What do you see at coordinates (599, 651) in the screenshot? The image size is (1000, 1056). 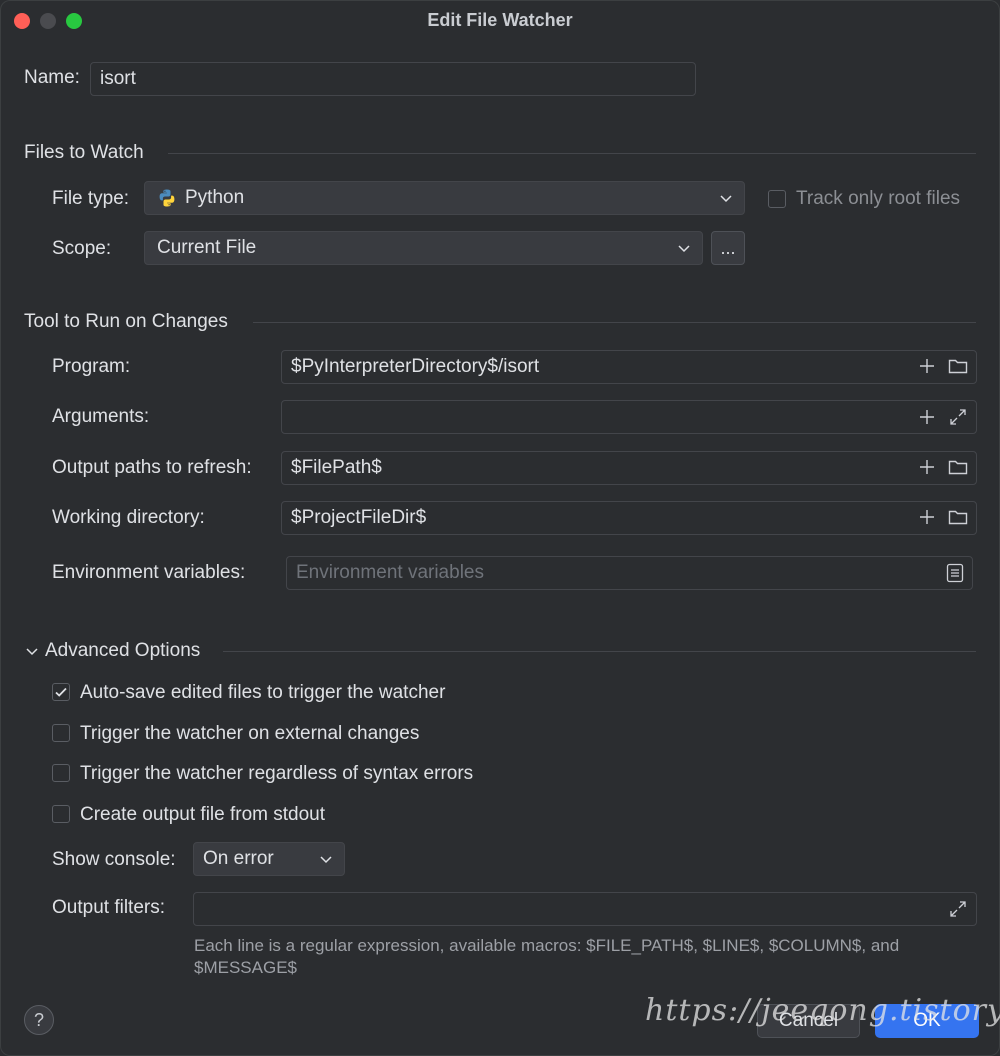 I see `advanced-separator` at bounding box center [599, 651].